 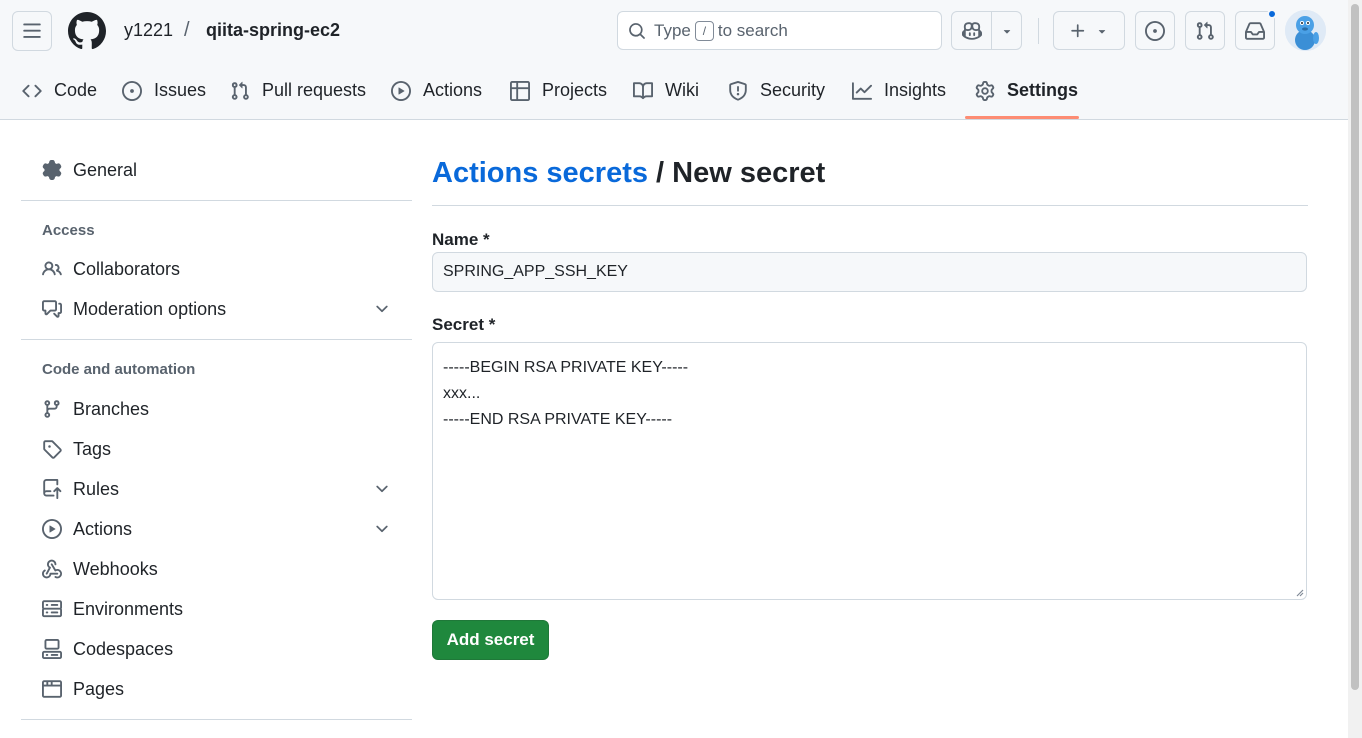 What do you see at coordinates (52, 489) in the screenshot?
I see `repo-push-icon` at bounding box center [52, 489].